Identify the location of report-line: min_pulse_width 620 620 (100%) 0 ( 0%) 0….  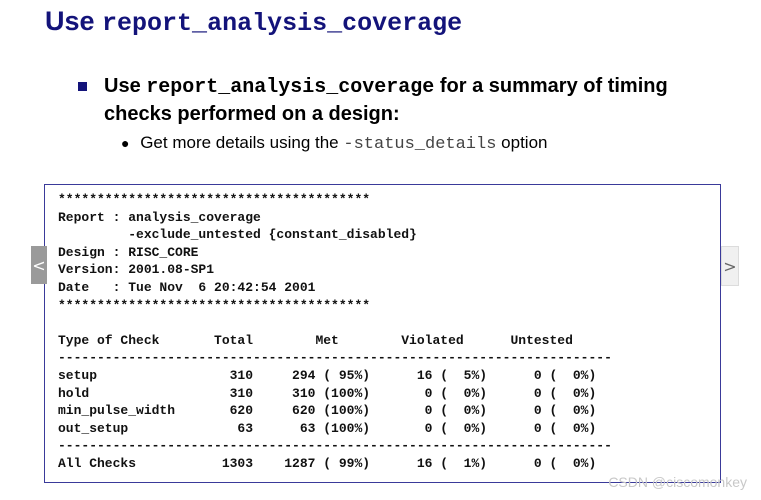
(327, 411).